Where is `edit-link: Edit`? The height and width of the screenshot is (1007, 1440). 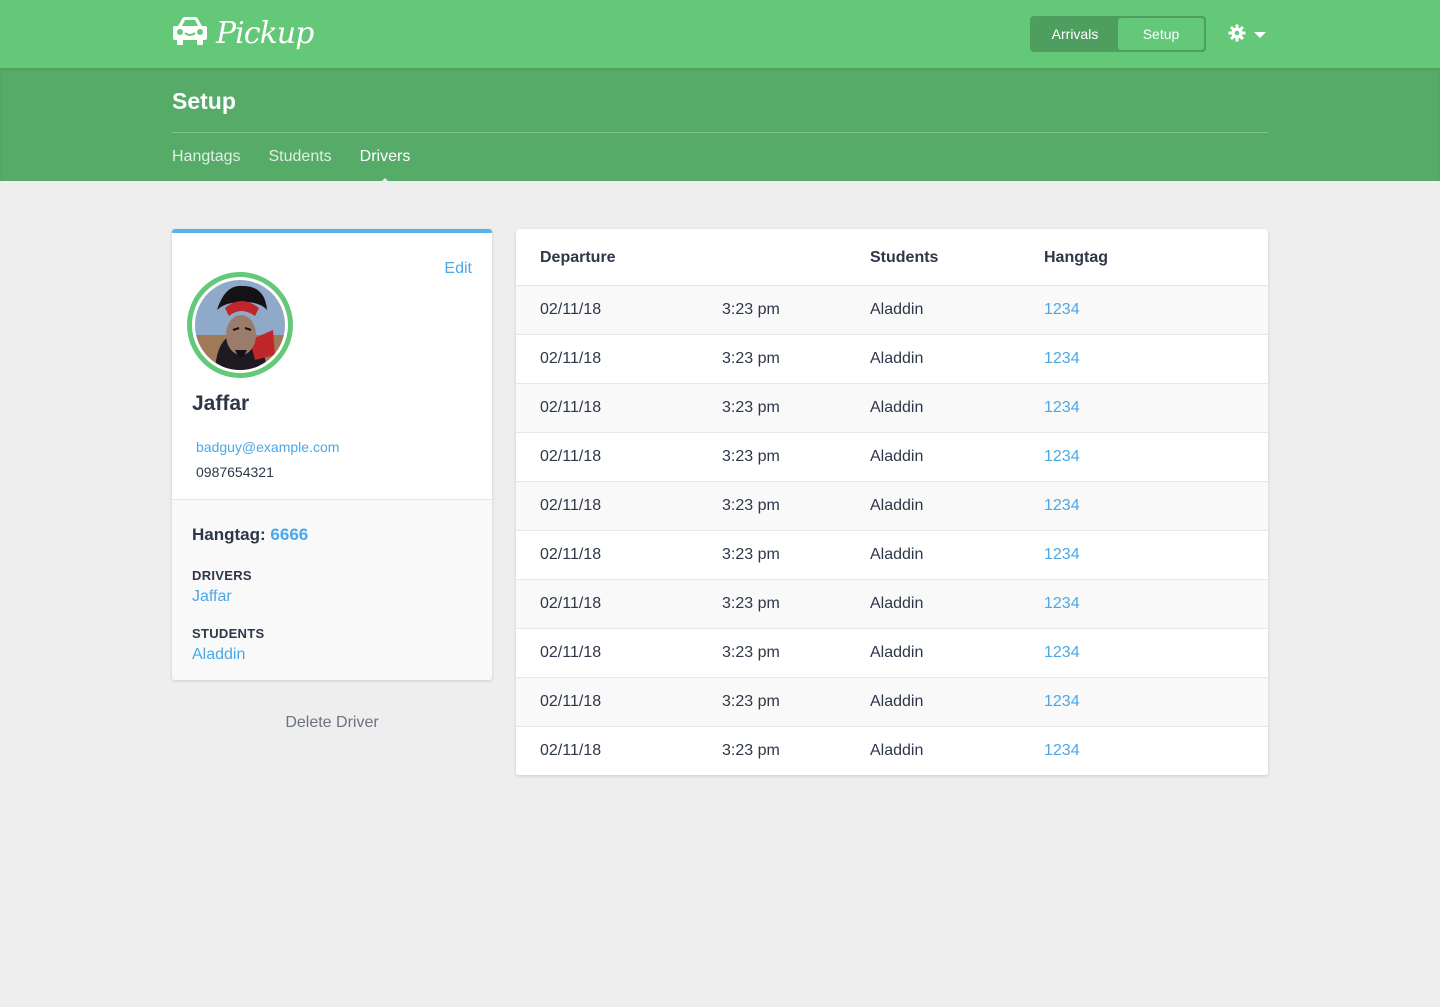
edit-link: Edit is located at coordinates (458, 269).